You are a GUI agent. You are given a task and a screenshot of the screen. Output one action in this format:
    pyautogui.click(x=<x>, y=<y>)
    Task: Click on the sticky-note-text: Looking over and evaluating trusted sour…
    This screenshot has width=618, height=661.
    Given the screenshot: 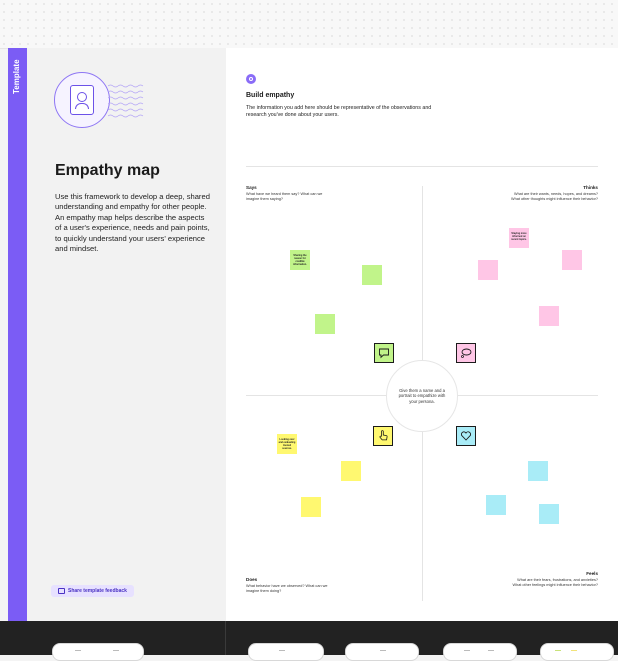 What is the action you would take?
    pyautogui.click(x=287, y=444)
    